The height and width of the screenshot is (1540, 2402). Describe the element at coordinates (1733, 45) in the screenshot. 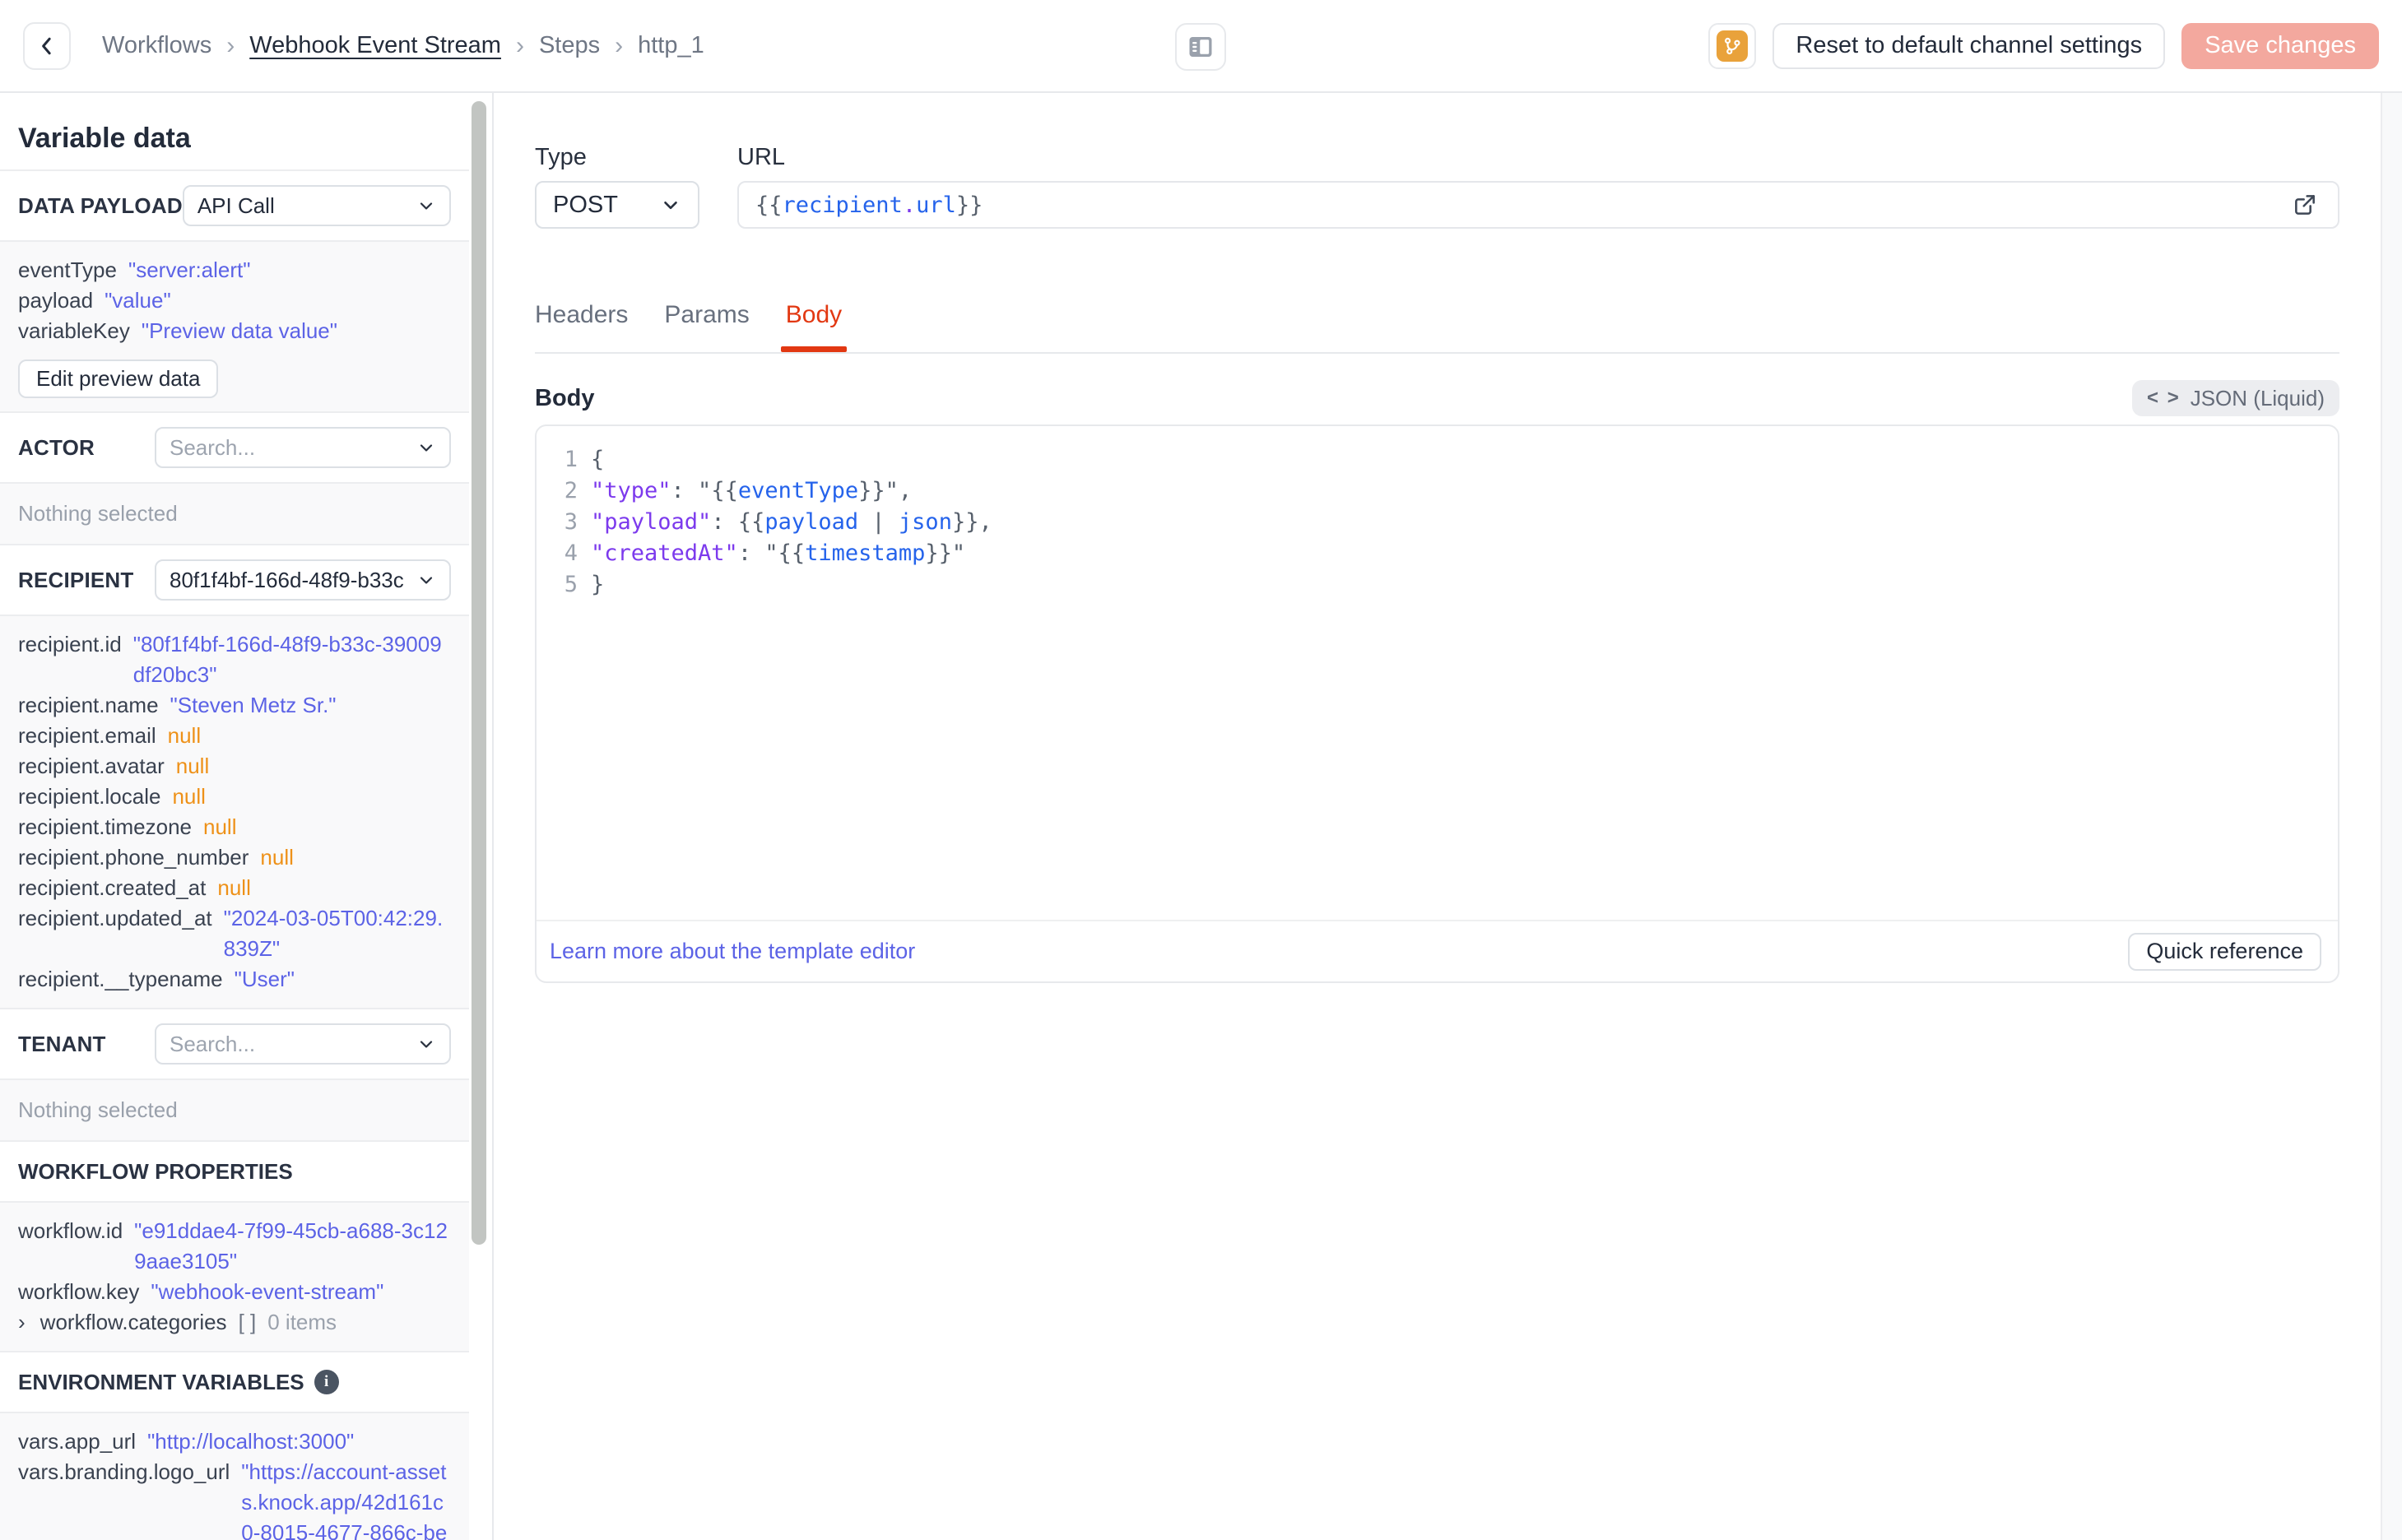

I see `commit-changes-button` at that location.